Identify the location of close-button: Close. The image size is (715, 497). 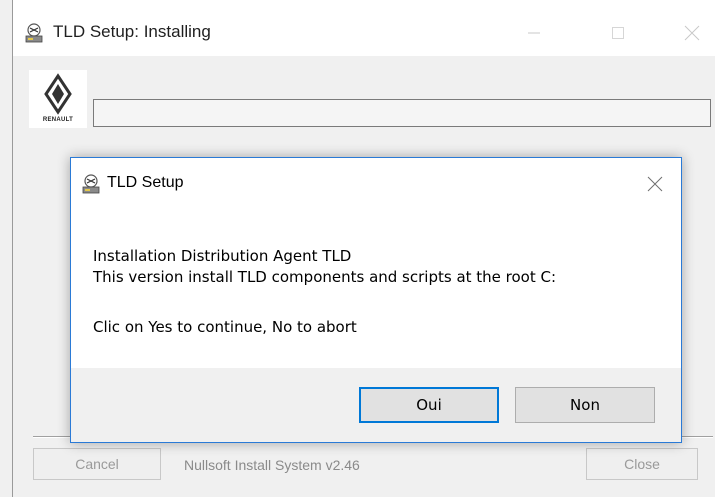
(642, 464).